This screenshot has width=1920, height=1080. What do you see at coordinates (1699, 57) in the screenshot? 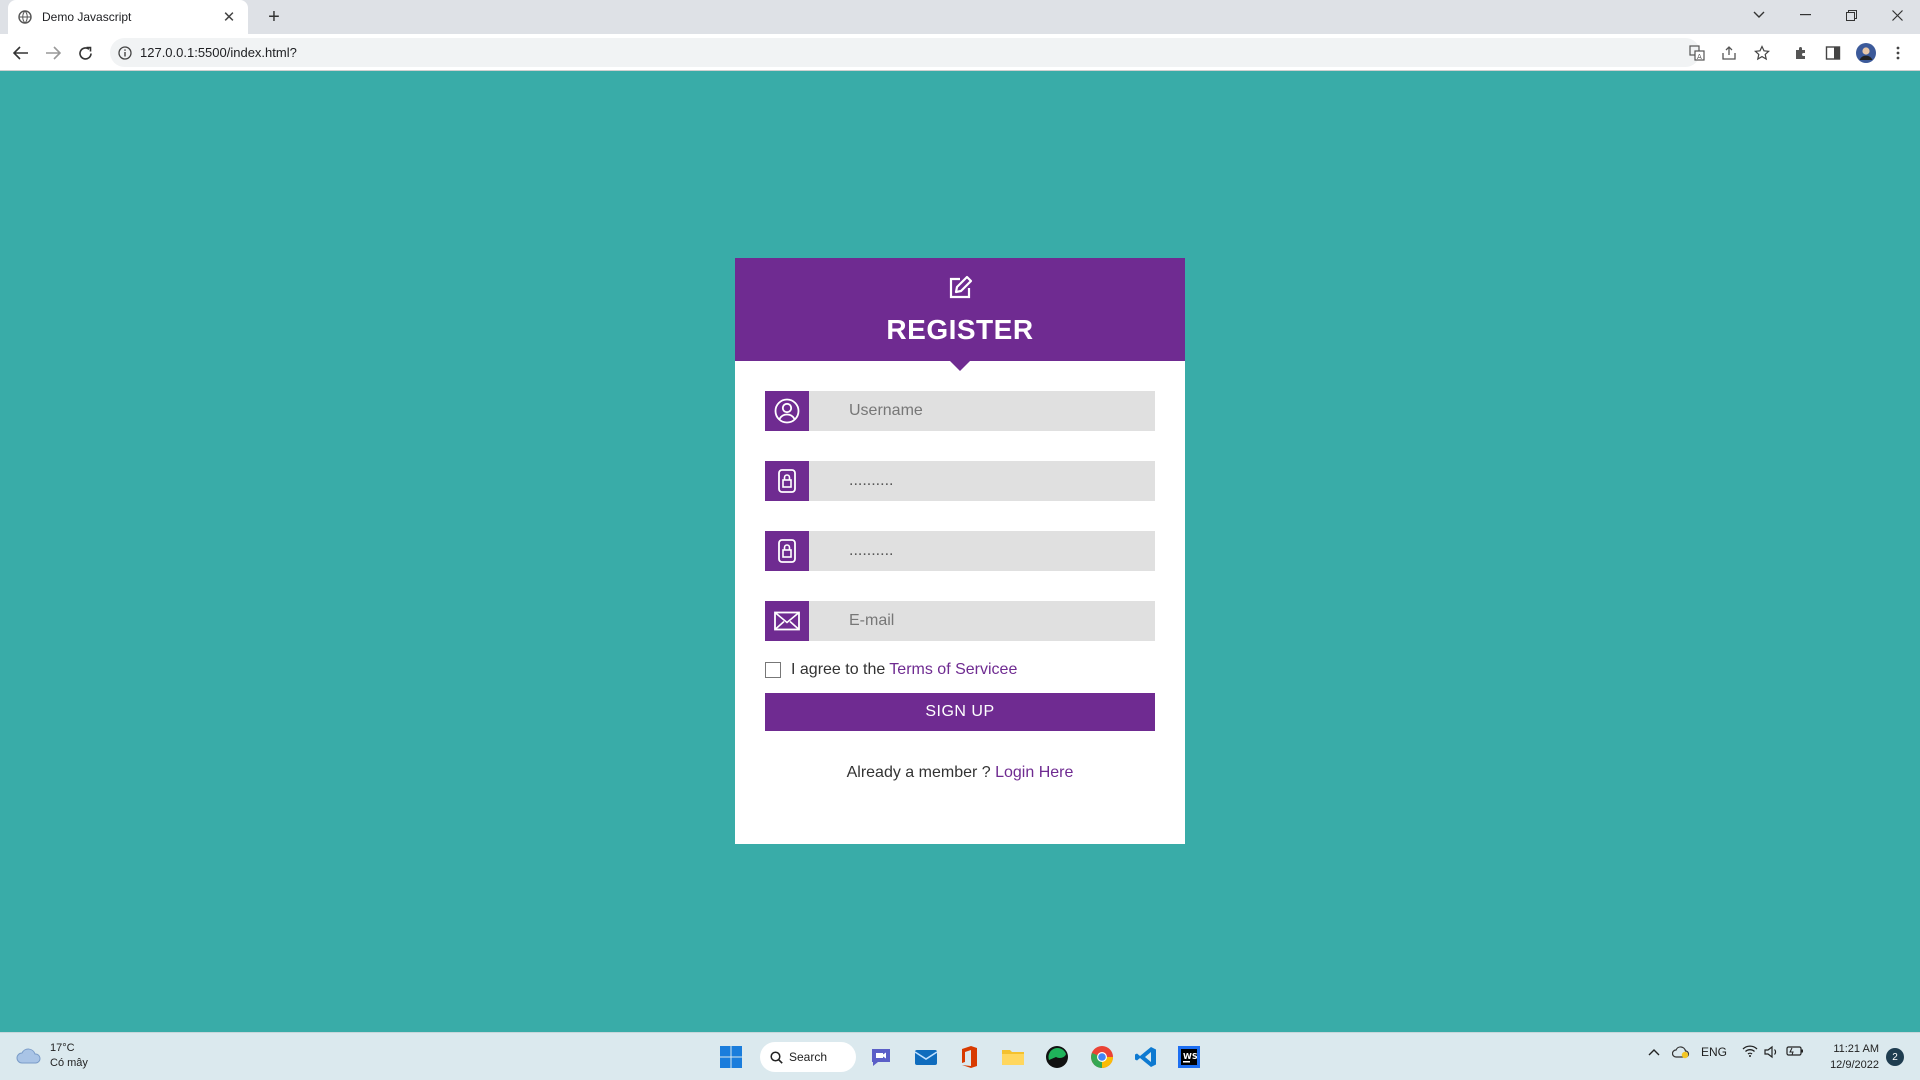
I see `svg-text: A` at bounding box center [1699, 57].